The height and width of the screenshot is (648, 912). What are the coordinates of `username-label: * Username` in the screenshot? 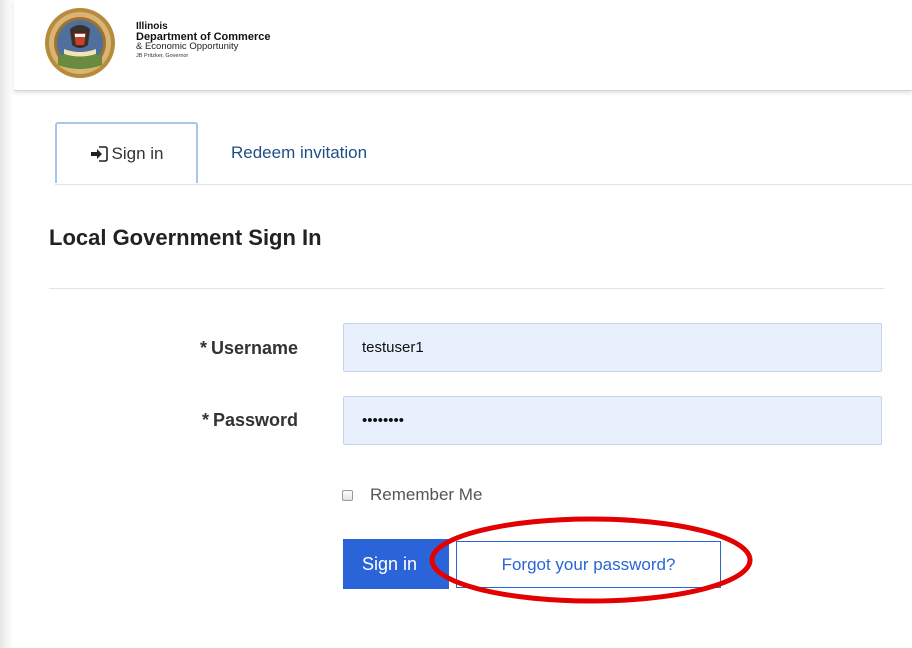 It's located at (249, 348).